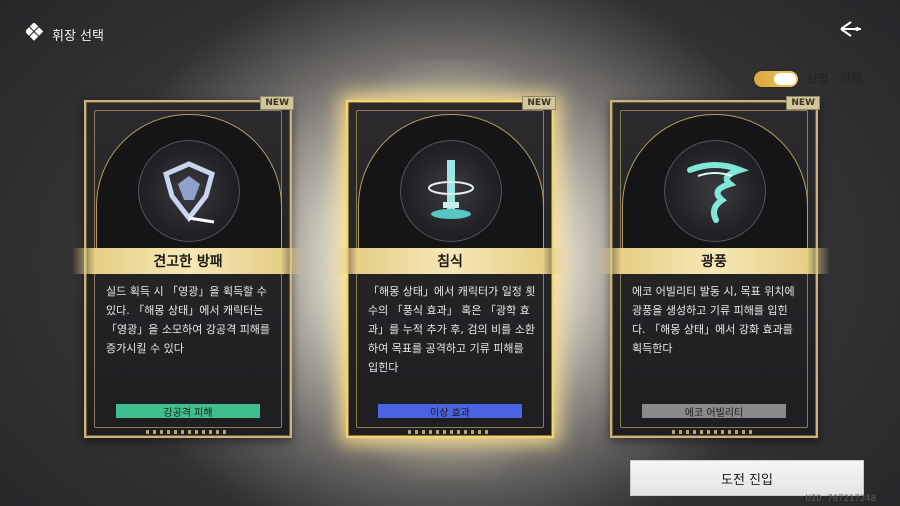  What do you see at coordinates (188, 261) in the screenshot?
I see `card-name: 견고한 방패` at bounding box center [188, 261].